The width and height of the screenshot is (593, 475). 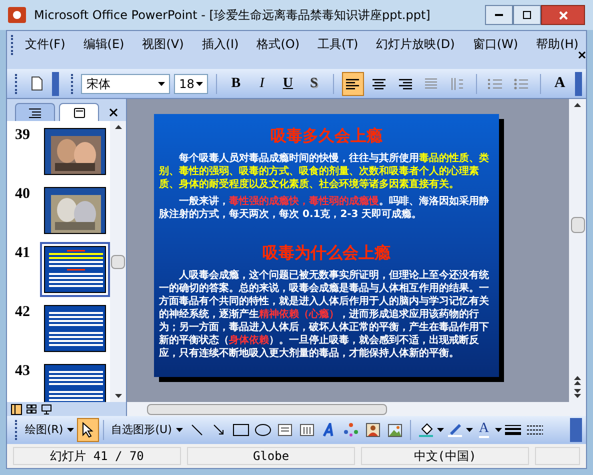 I want to click on slide-number: 39, so click(x=23, y=135).